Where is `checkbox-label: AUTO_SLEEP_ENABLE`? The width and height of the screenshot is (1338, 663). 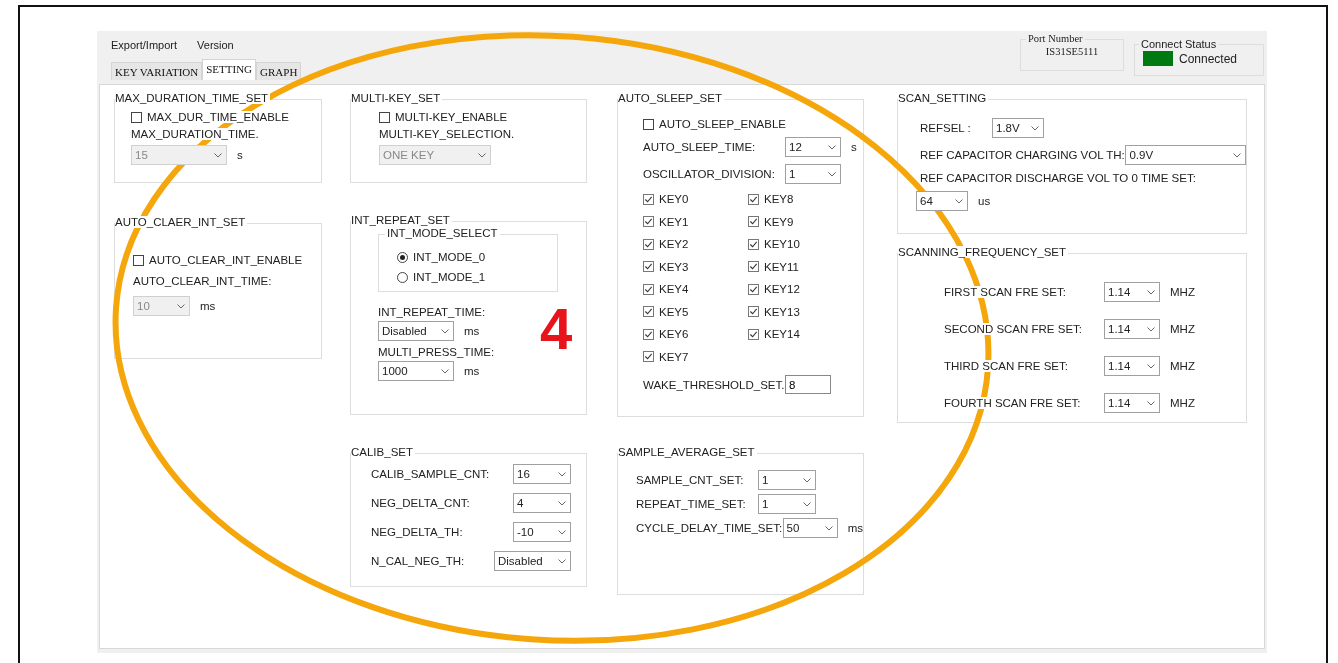 checkbox-label: AUTO_SLEEP_ENABLE is located at coordinates (722, 124).